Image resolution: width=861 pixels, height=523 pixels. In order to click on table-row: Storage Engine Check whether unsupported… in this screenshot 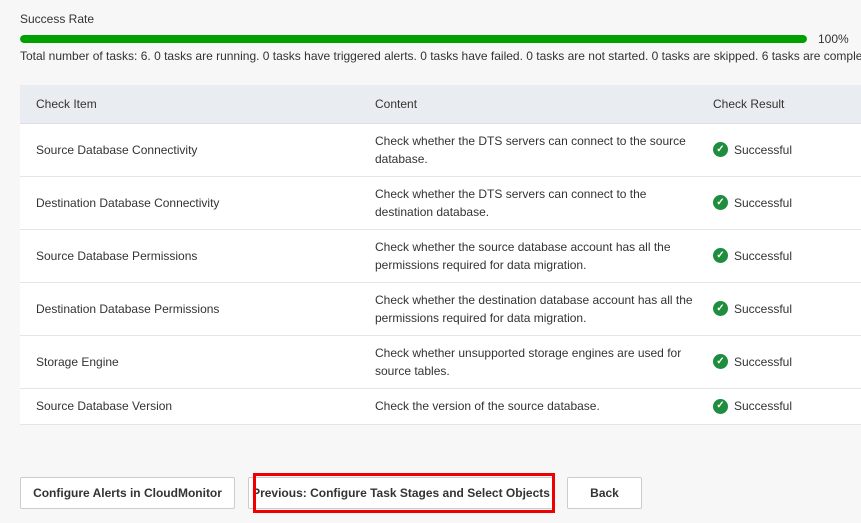, I will do `click(440, 362)`.